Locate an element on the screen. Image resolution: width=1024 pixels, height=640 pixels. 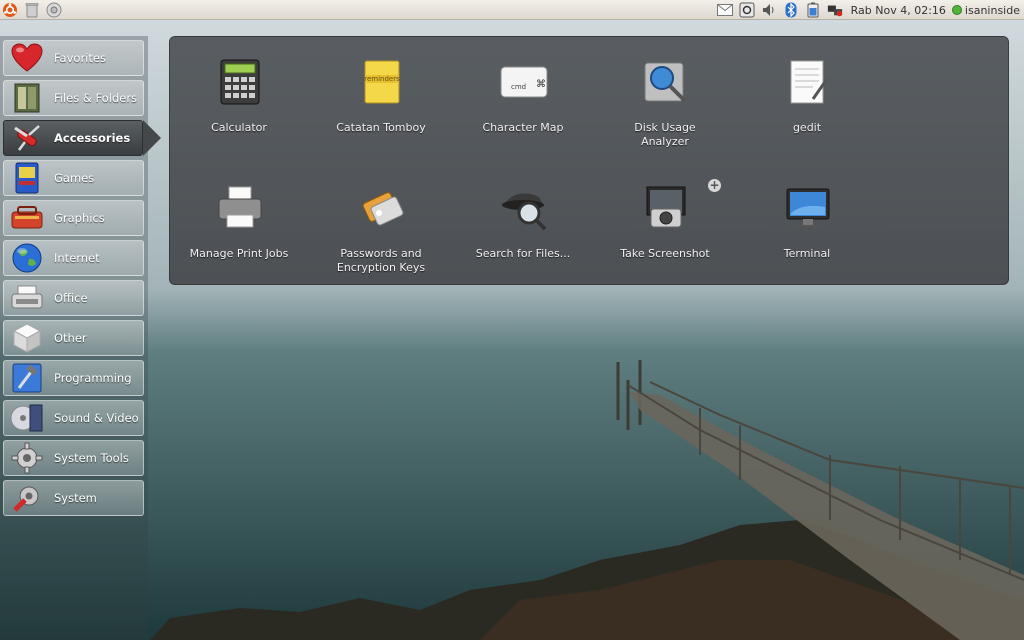
category-label: Internet is located at coordinates (77, 258).